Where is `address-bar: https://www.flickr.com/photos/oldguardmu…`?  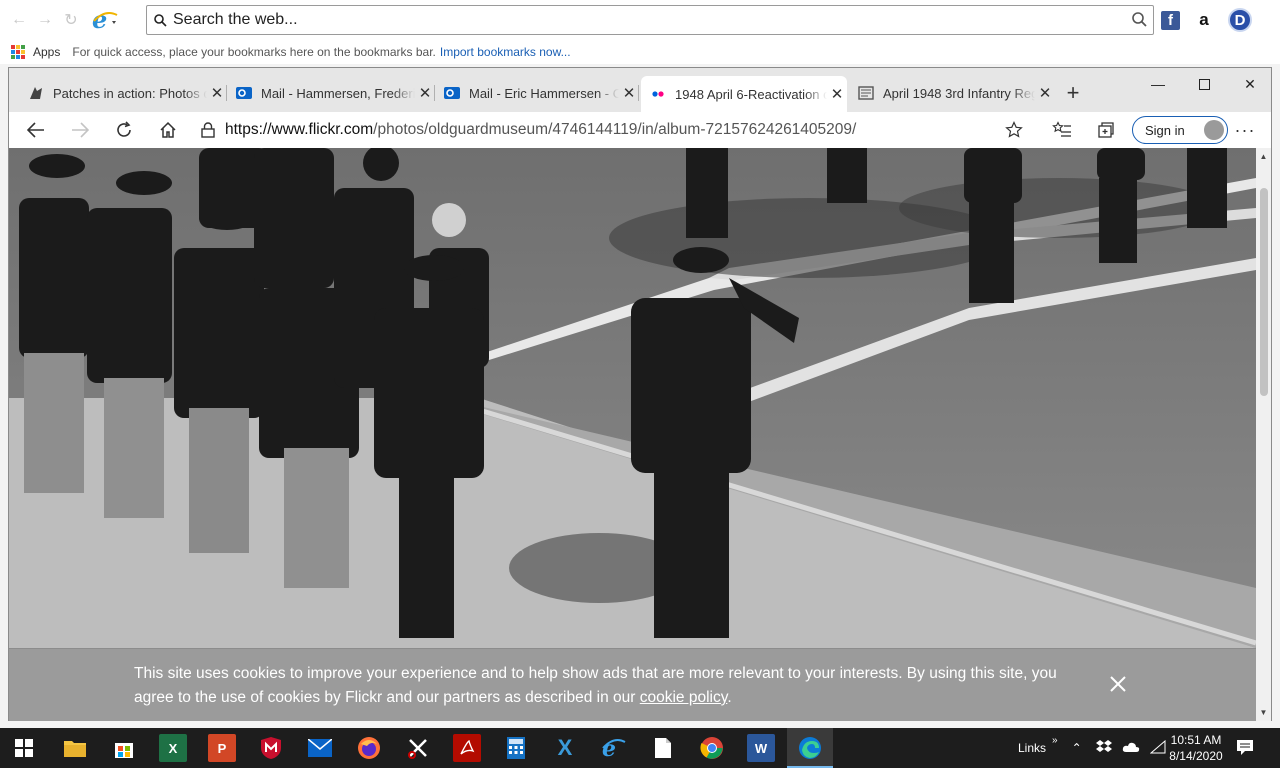 address-bar: https://www.flickr.com/photos/oldguardmu… is located at coordinates (640, 130).